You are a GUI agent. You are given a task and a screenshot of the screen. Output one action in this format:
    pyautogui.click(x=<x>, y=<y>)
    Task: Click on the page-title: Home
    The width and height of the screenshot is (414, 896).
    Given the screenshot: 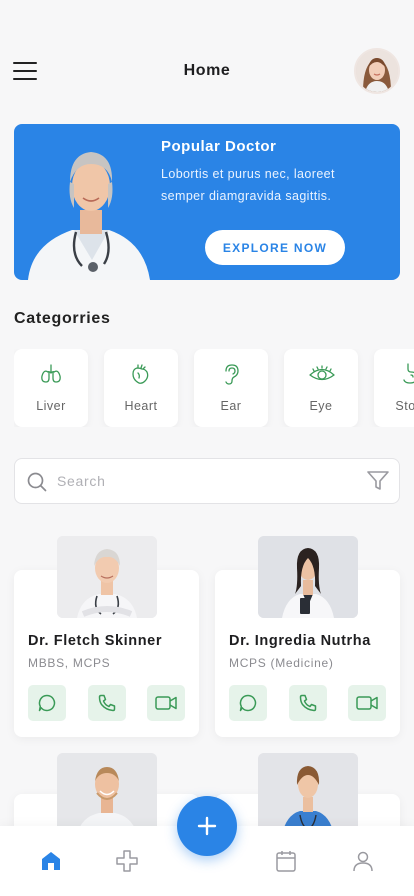 What is the action you would take?
    pyautogui.click(x=207, y=70)
    